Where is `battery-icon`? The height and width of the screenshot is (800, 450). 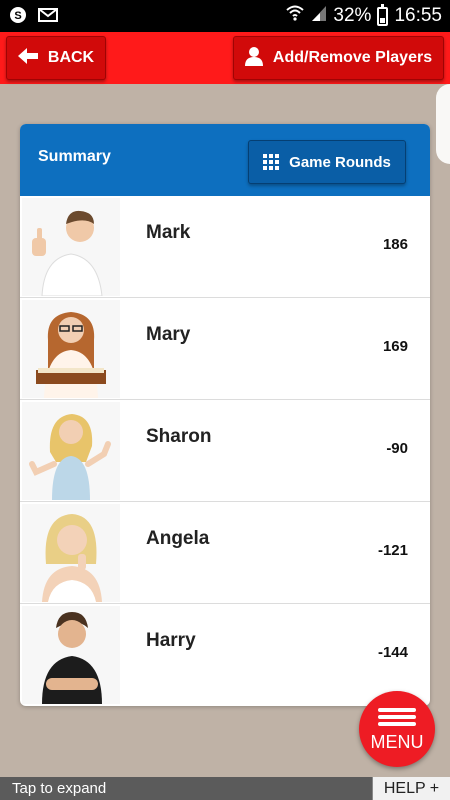 battery-icon is located at coordinates (383, 14).